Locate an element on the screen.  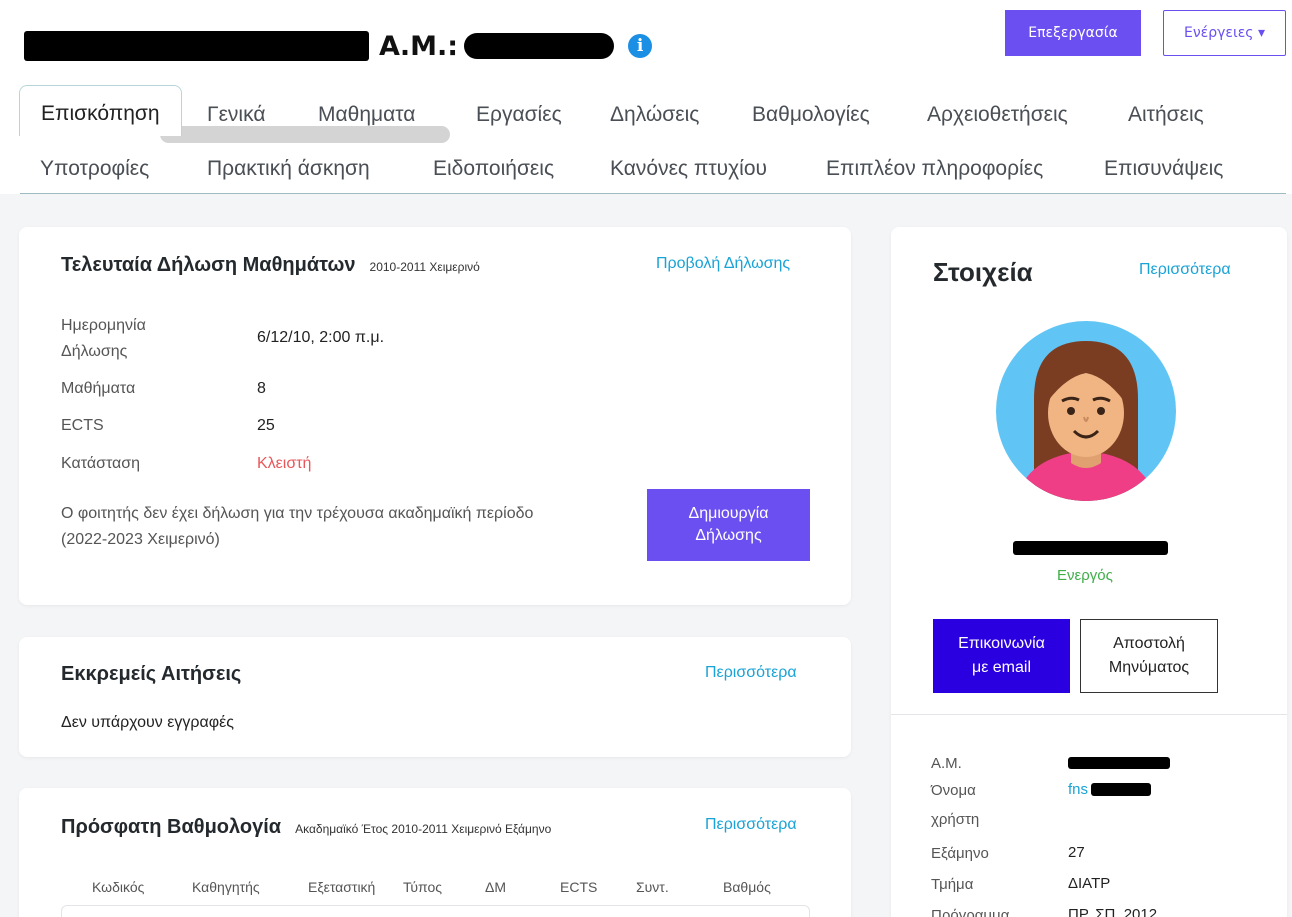
tab-scholarships: Υποτροφίες is located at coordinates (94, 169).